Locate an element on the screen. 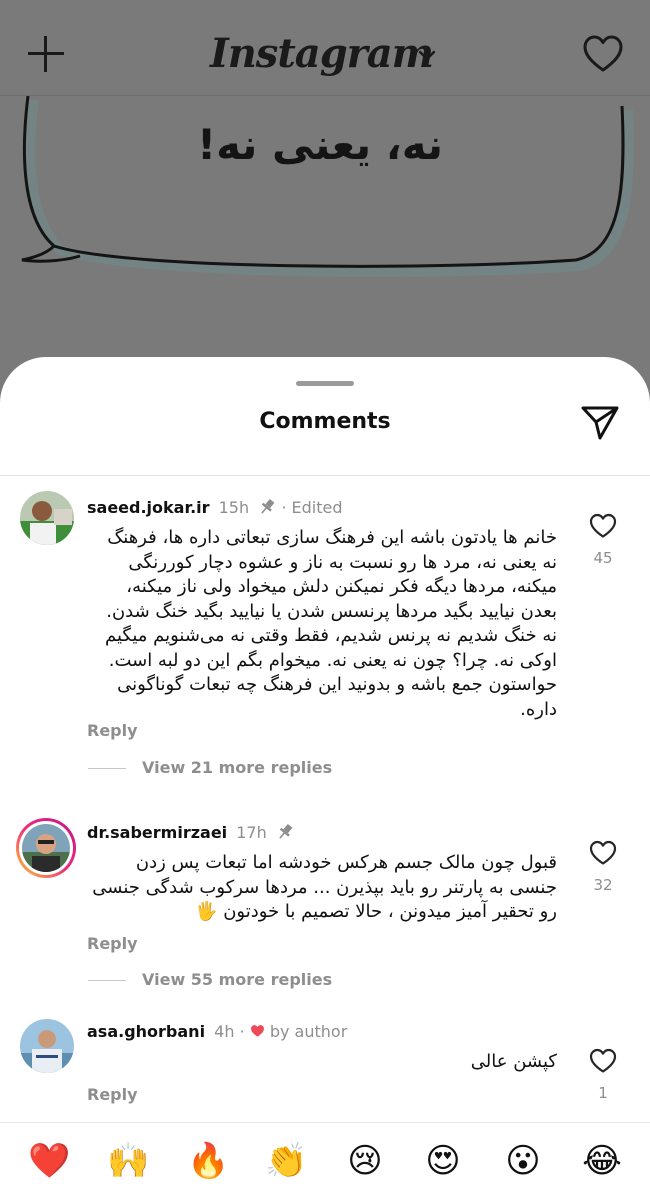 This screenshot has height=1199, width=650. comment-meta: asa.ghorbani 4h · by author is located at coordinates (217, 1031).